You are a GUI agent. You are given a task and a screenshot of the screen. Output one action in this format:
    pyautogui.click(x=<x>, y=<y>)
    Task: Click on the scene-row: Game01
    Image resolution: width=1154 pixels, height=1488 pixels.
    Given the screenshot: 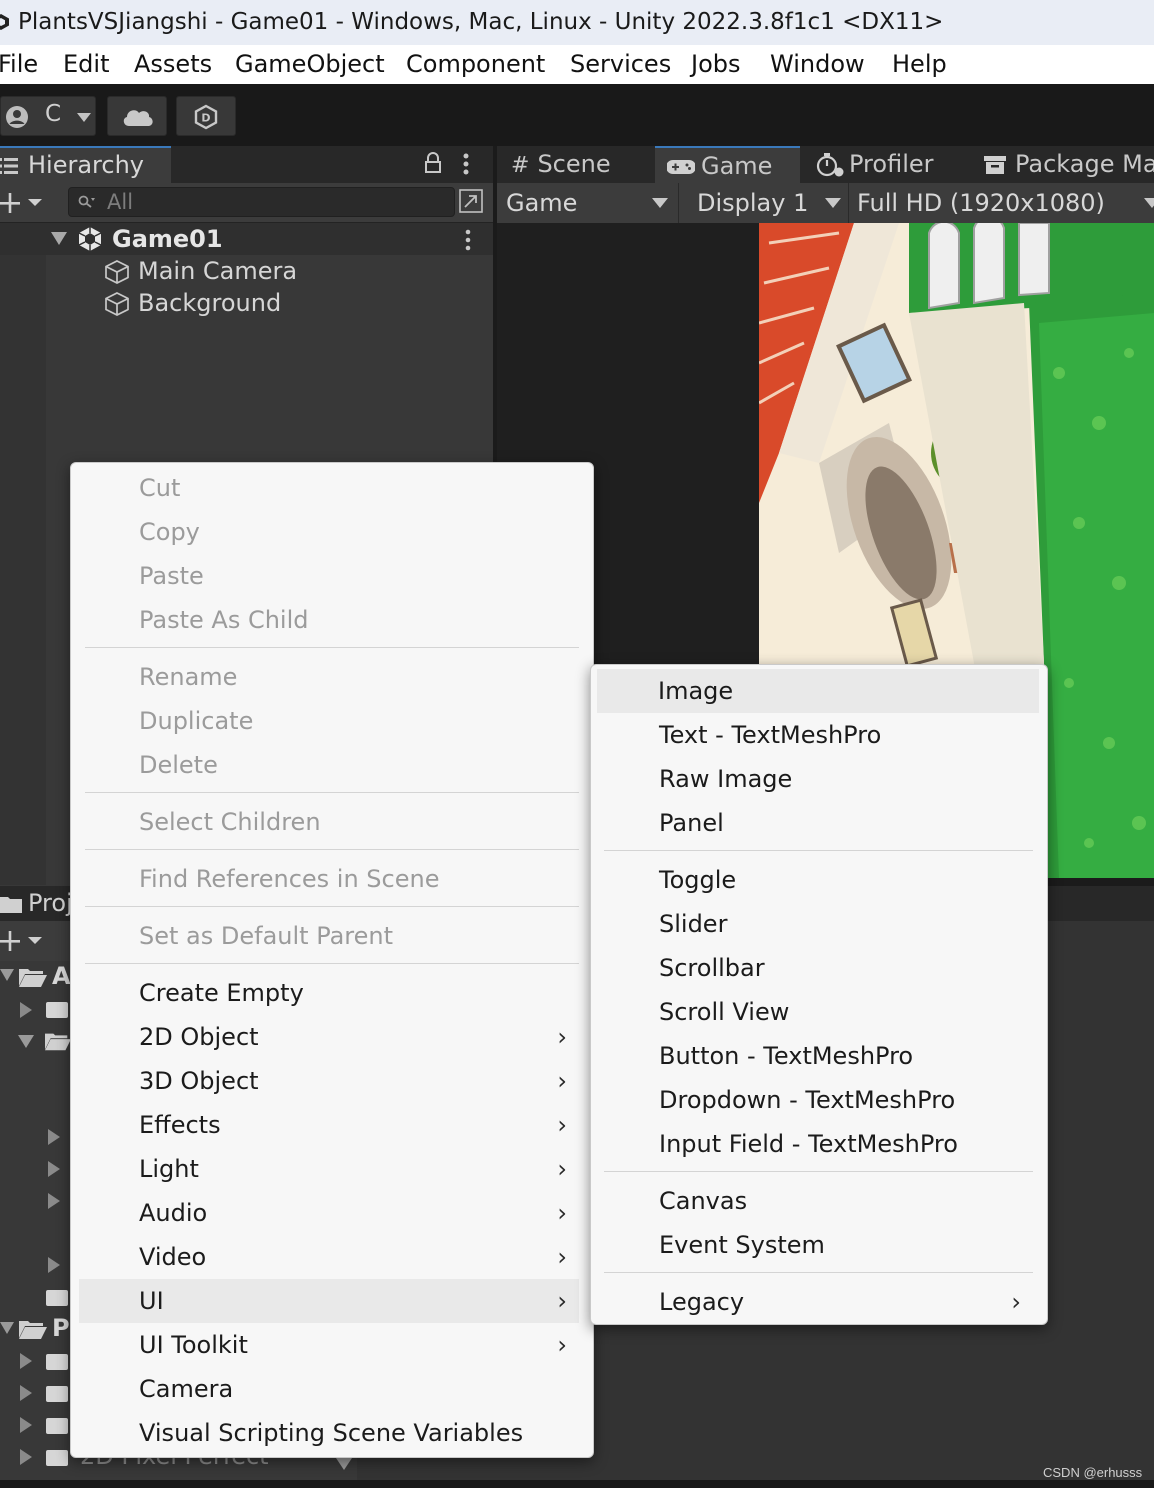 What is the action you would take?
    pyautogui.click(x=246, y=239)
    